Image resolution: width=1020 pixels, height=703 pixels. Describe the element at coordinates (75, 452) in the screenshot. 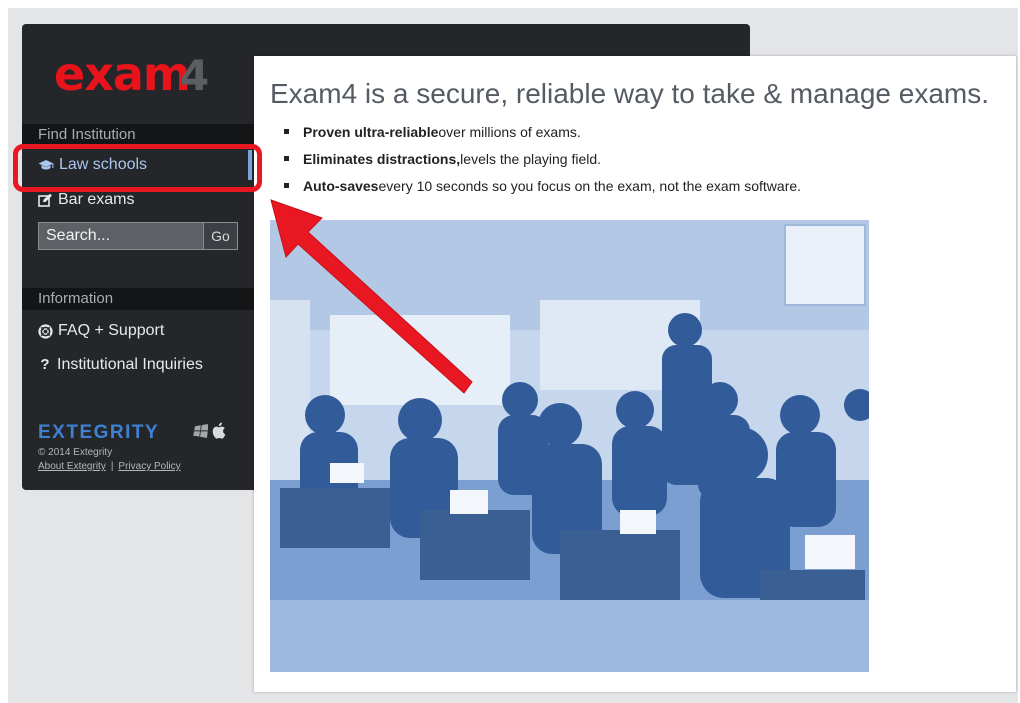

I see `copyright-text: © 2014 Extegrity` at that location.